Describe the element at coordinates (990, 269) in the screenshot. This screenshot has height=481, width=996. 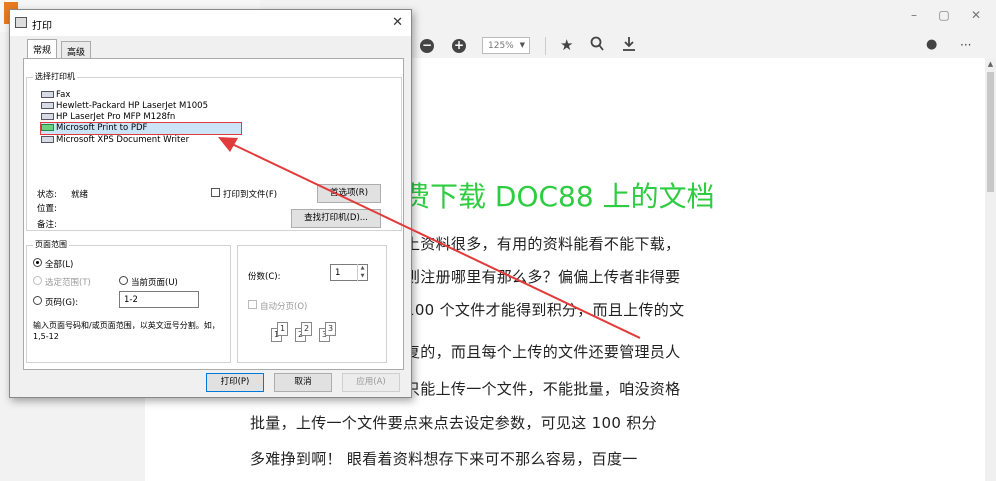
I see `vertical-scrollbar: ▲` at that location.